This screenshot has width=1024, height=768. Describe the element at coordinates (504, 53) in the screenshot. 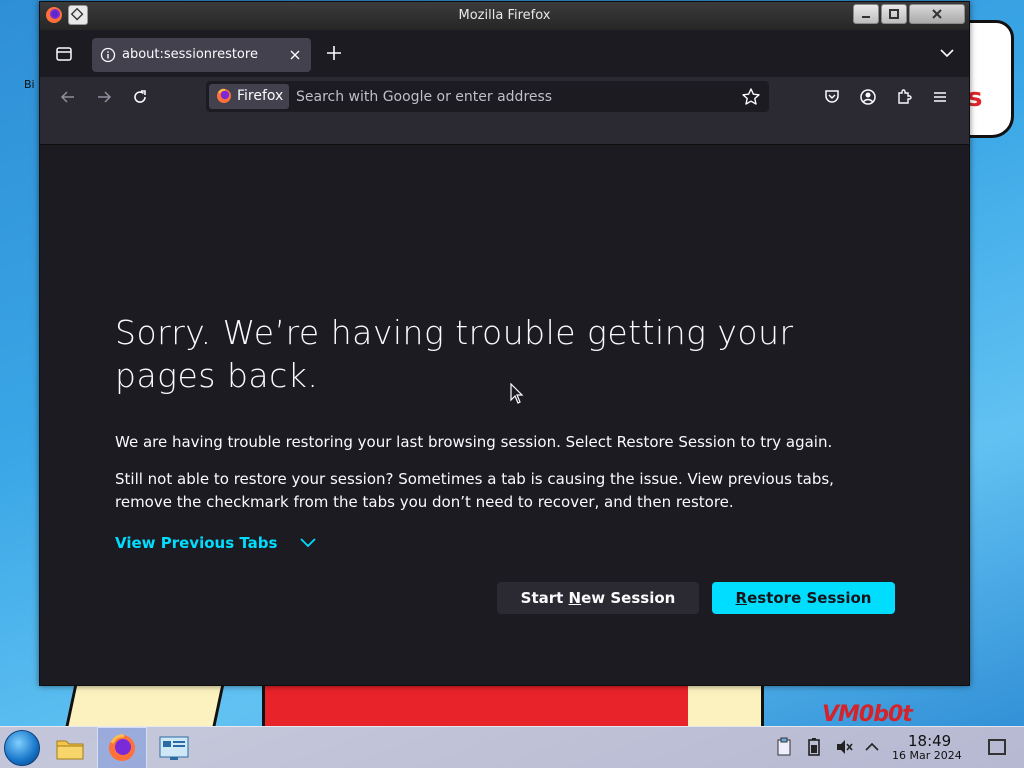

I see `tab-strip: about:sessionrestore` at that location.